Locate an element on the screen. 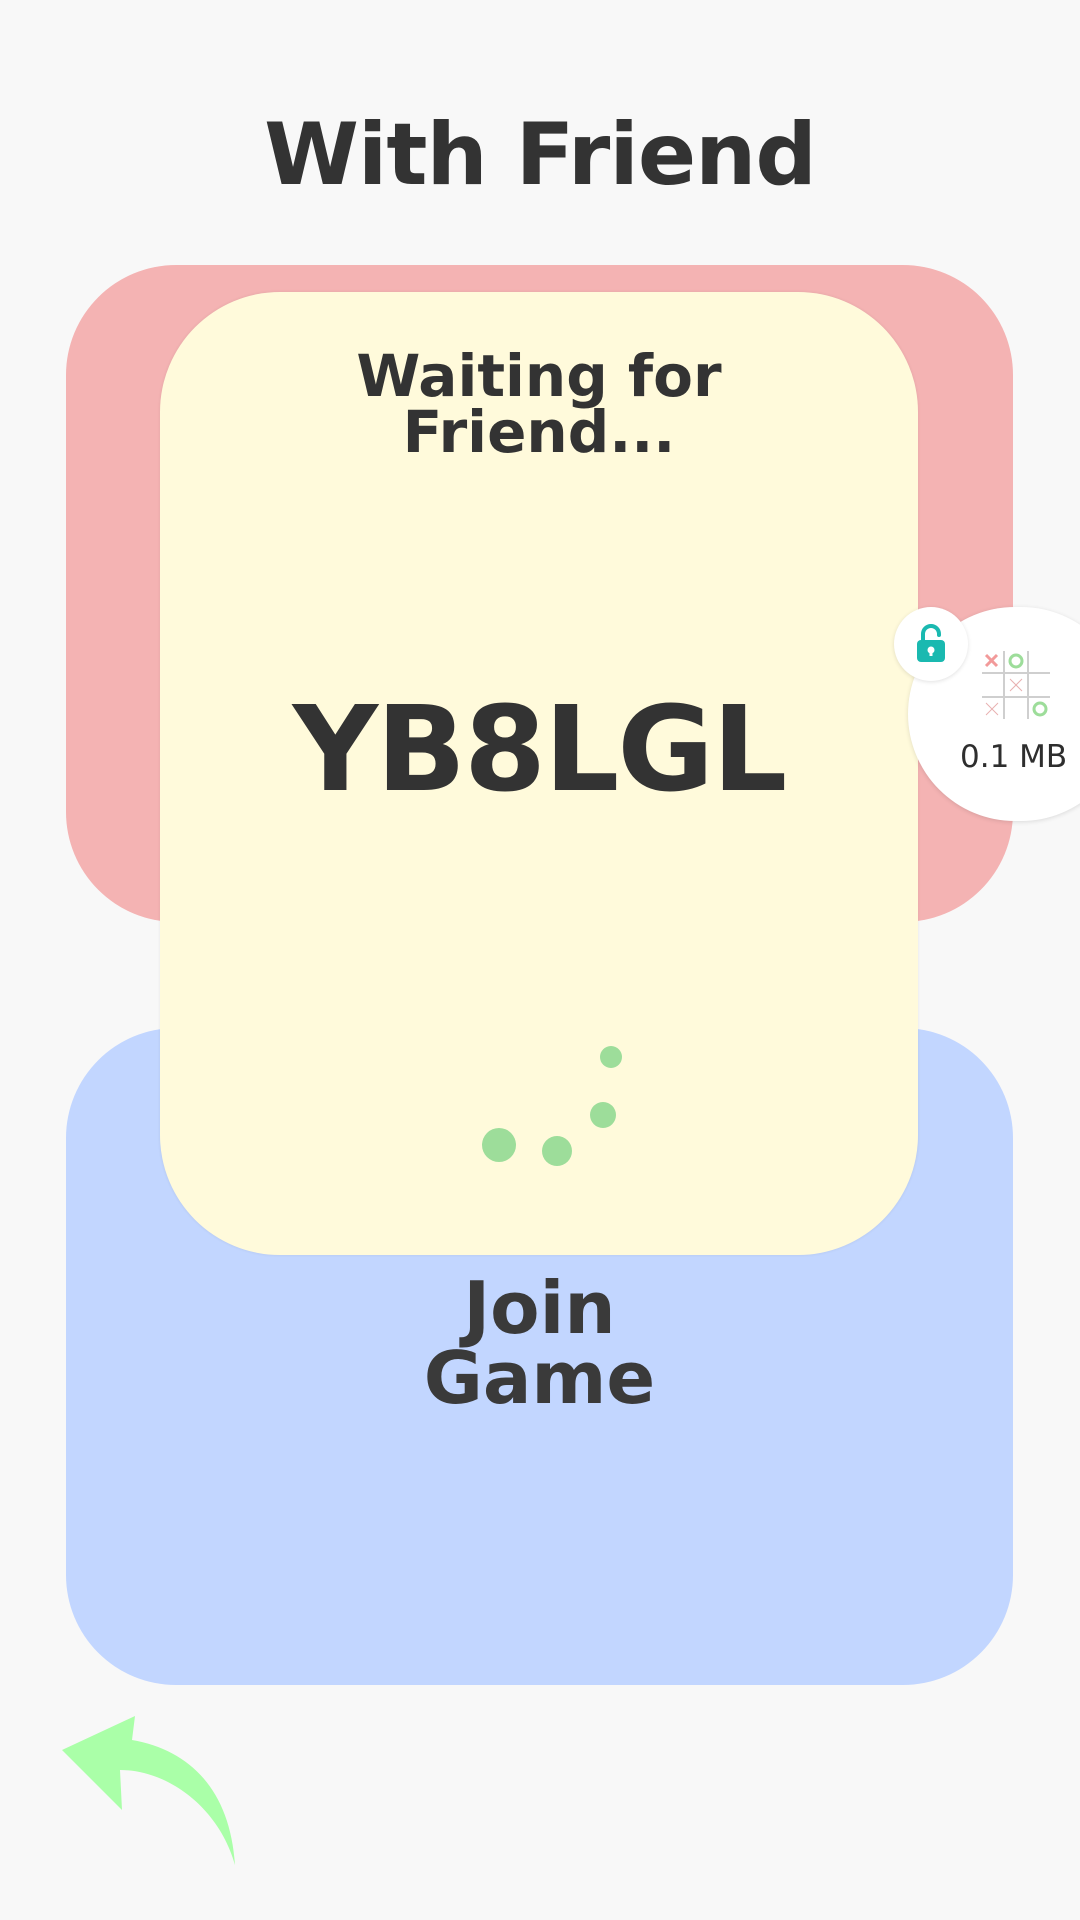  lock-badge is located at coordinates (931, 644).